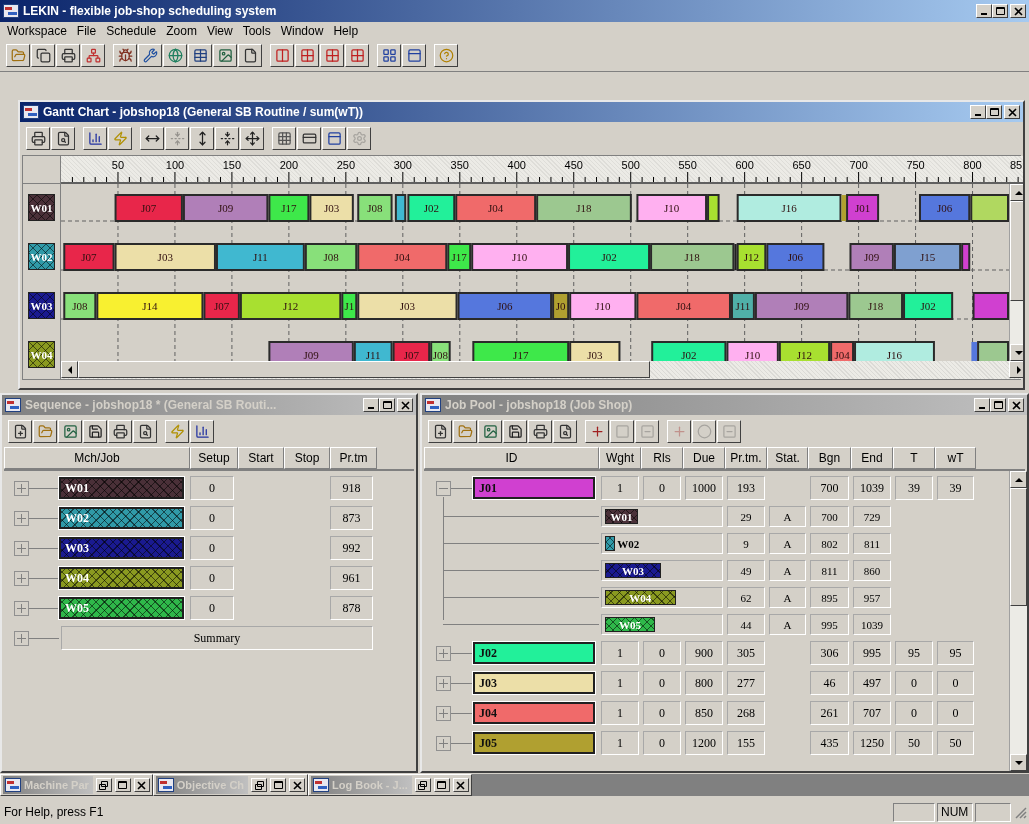  I want to click on menu-item: Tools, so click(256, 31).